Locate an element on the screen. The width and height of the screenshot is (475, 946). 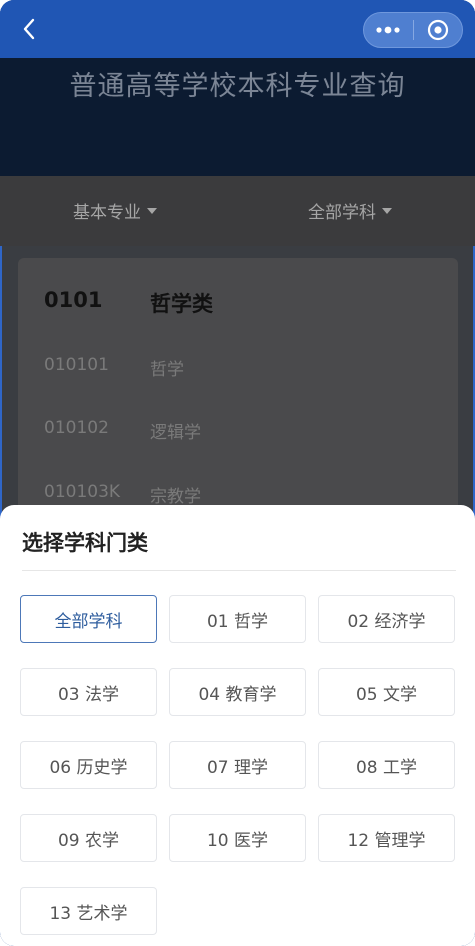
more-button is located at coordinates (388, 30).